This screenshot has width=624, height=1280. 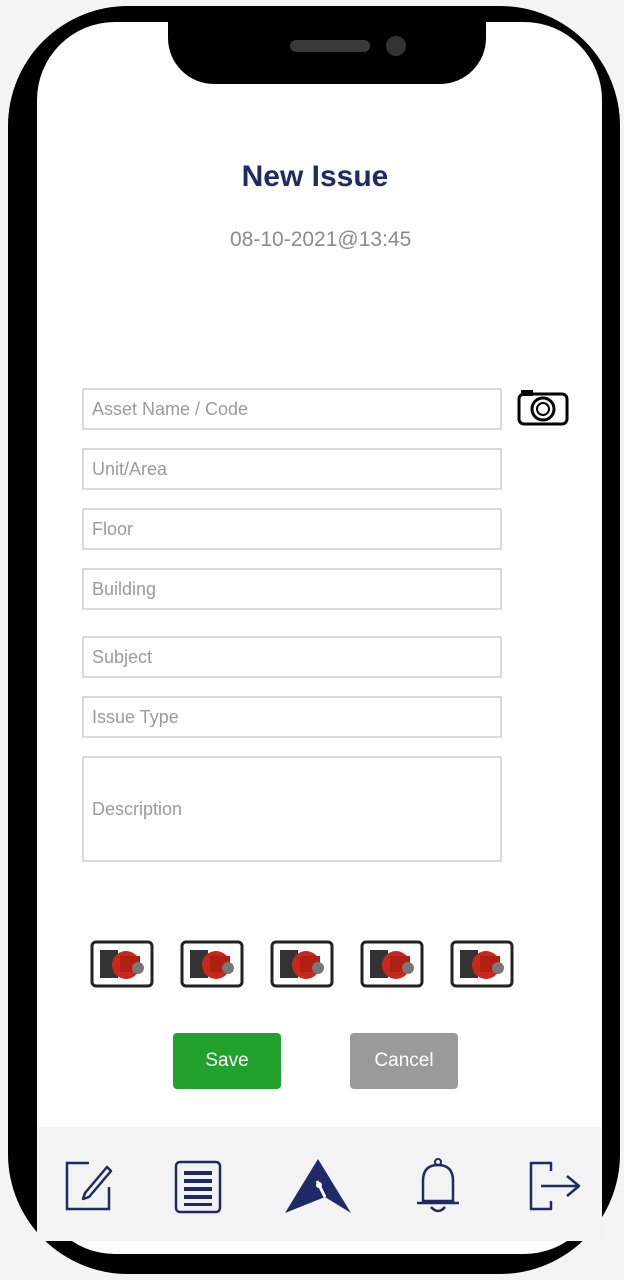 I want to click on asset-name-field: Asset Name / Code, so click(x=292, y=409).